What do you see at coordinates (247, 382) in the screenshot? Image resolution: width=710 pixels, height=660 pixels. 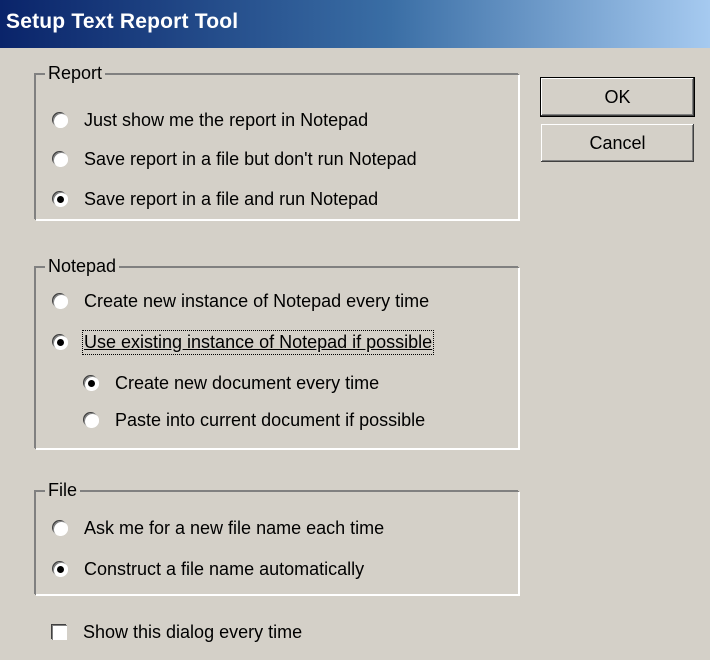 I see `notepad-suboption-label: Create new document every time` at bounding box center [247, 382].